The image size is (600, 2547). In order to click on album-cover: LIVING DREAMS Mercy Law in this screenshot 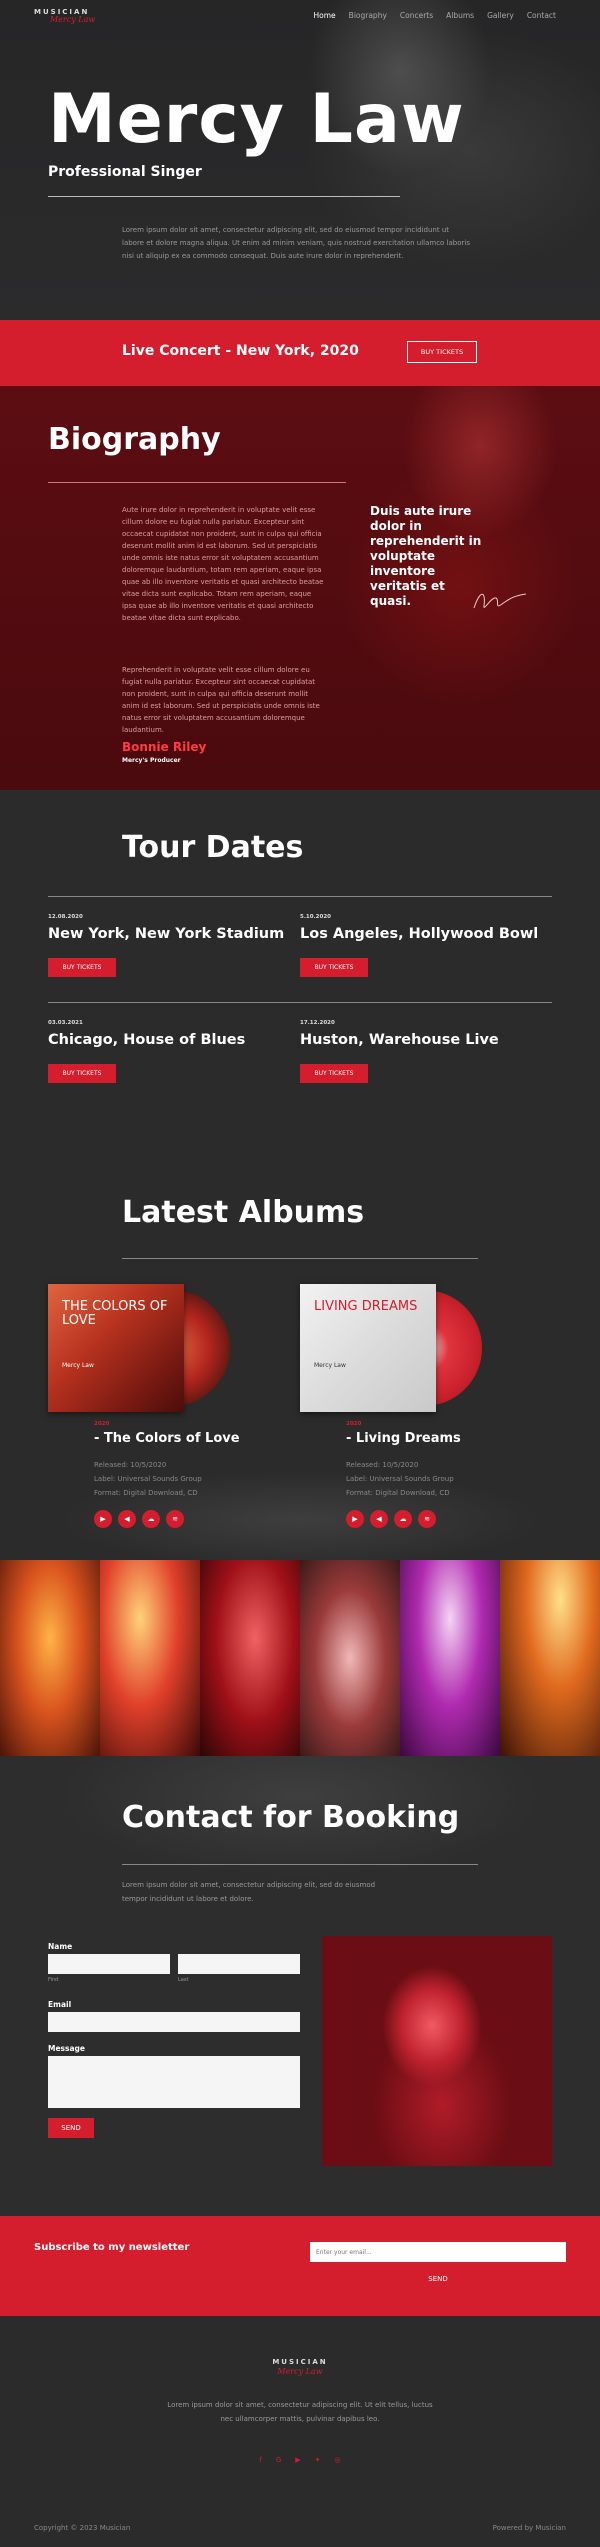, I will do `click(368, 1348)`.